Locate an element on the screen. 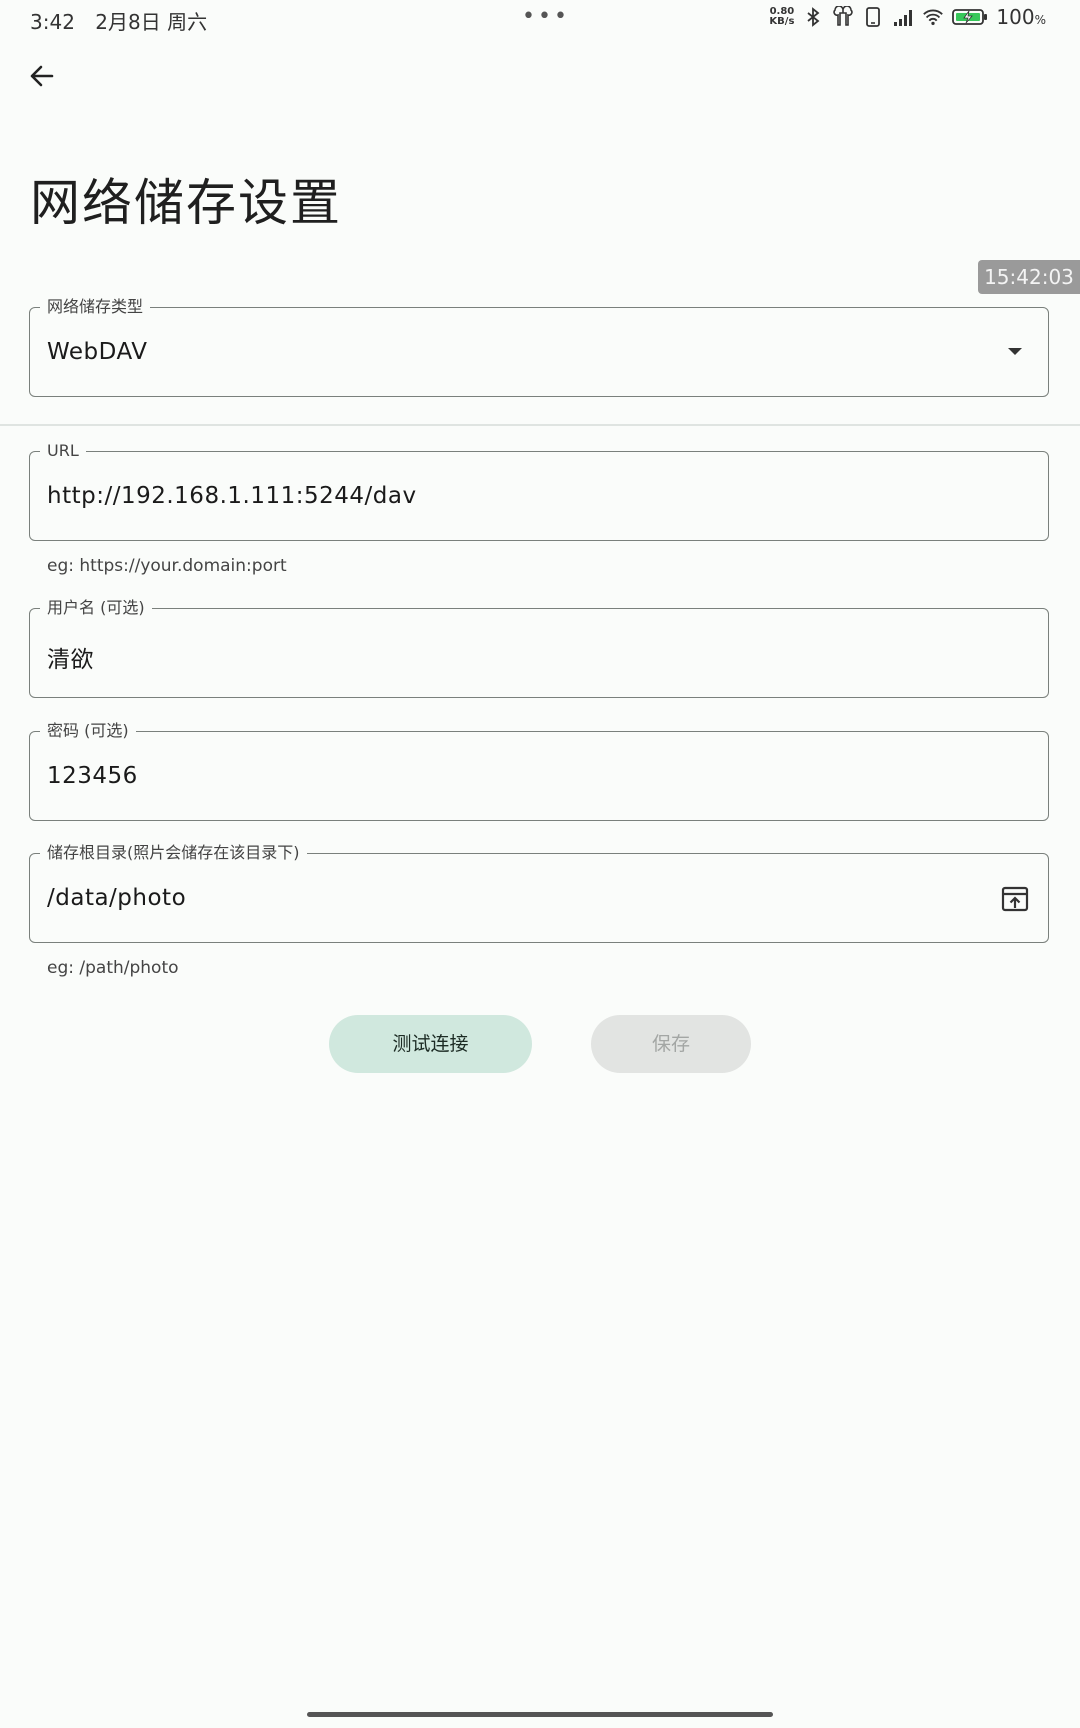 This screenshot has height=1728, width=1080. battery-icon is located at coordinates (970, 17).